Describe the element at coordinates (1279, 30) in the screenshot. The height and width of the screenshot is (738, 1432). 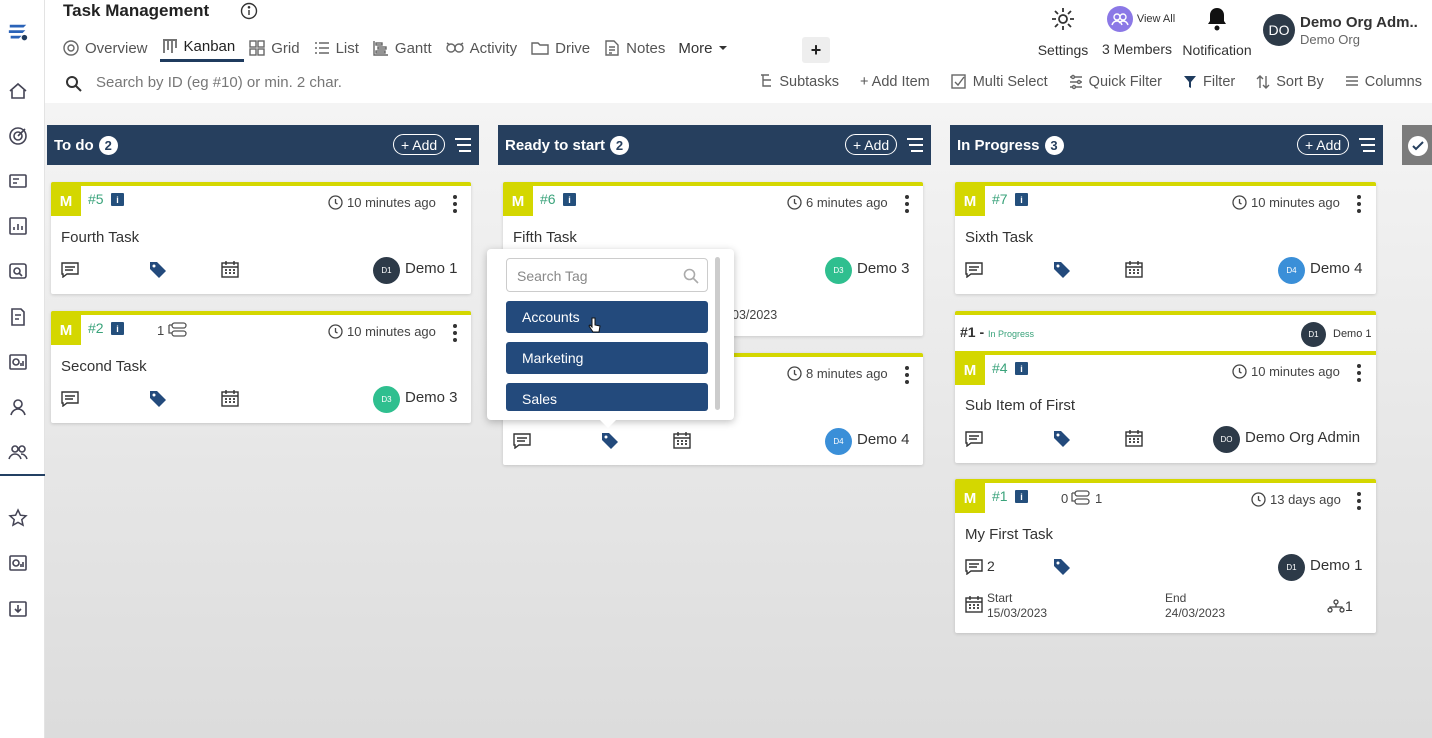
I see `user-avatar: DO` at that location.